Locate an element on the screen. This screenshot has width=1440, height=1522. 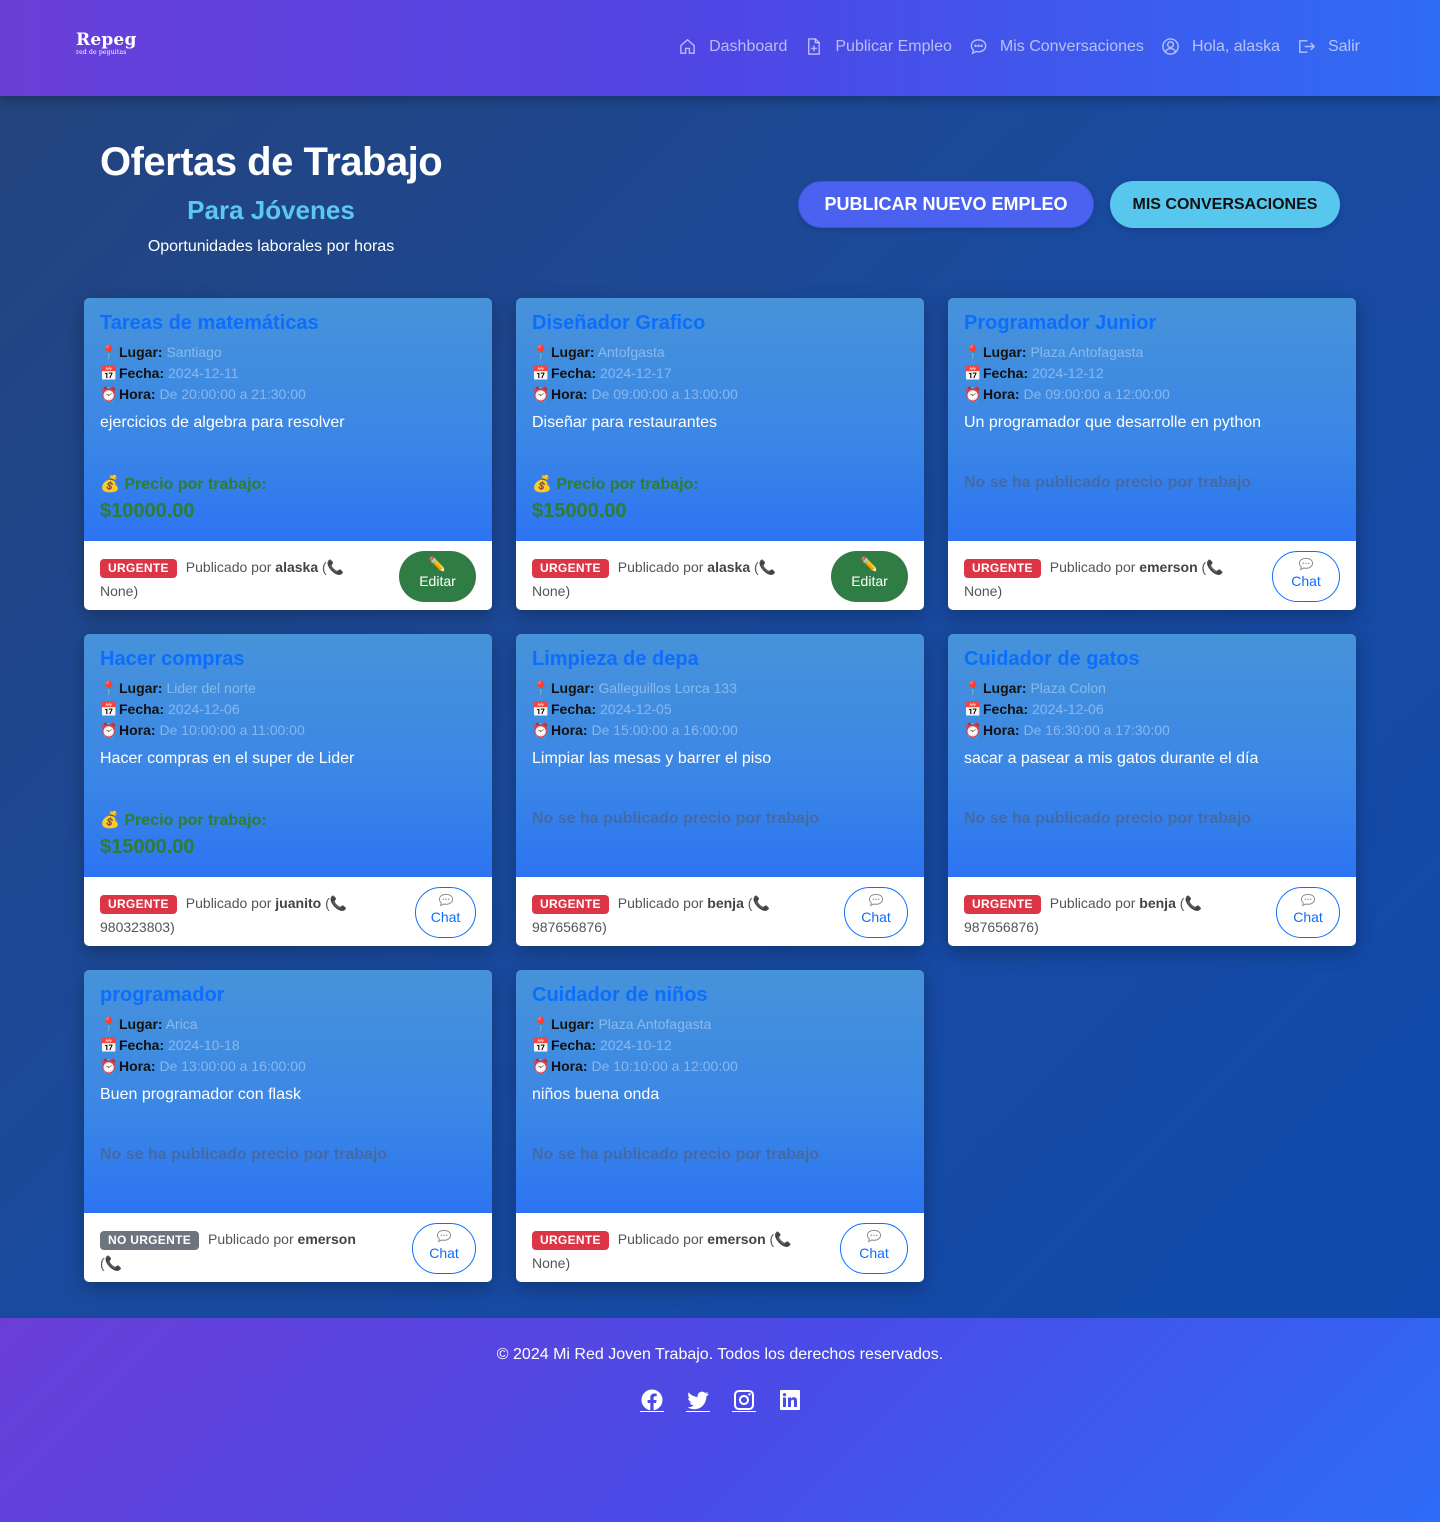
nav-publicar-empleo: Publicar Empleo is located at coordinates (878, 46).